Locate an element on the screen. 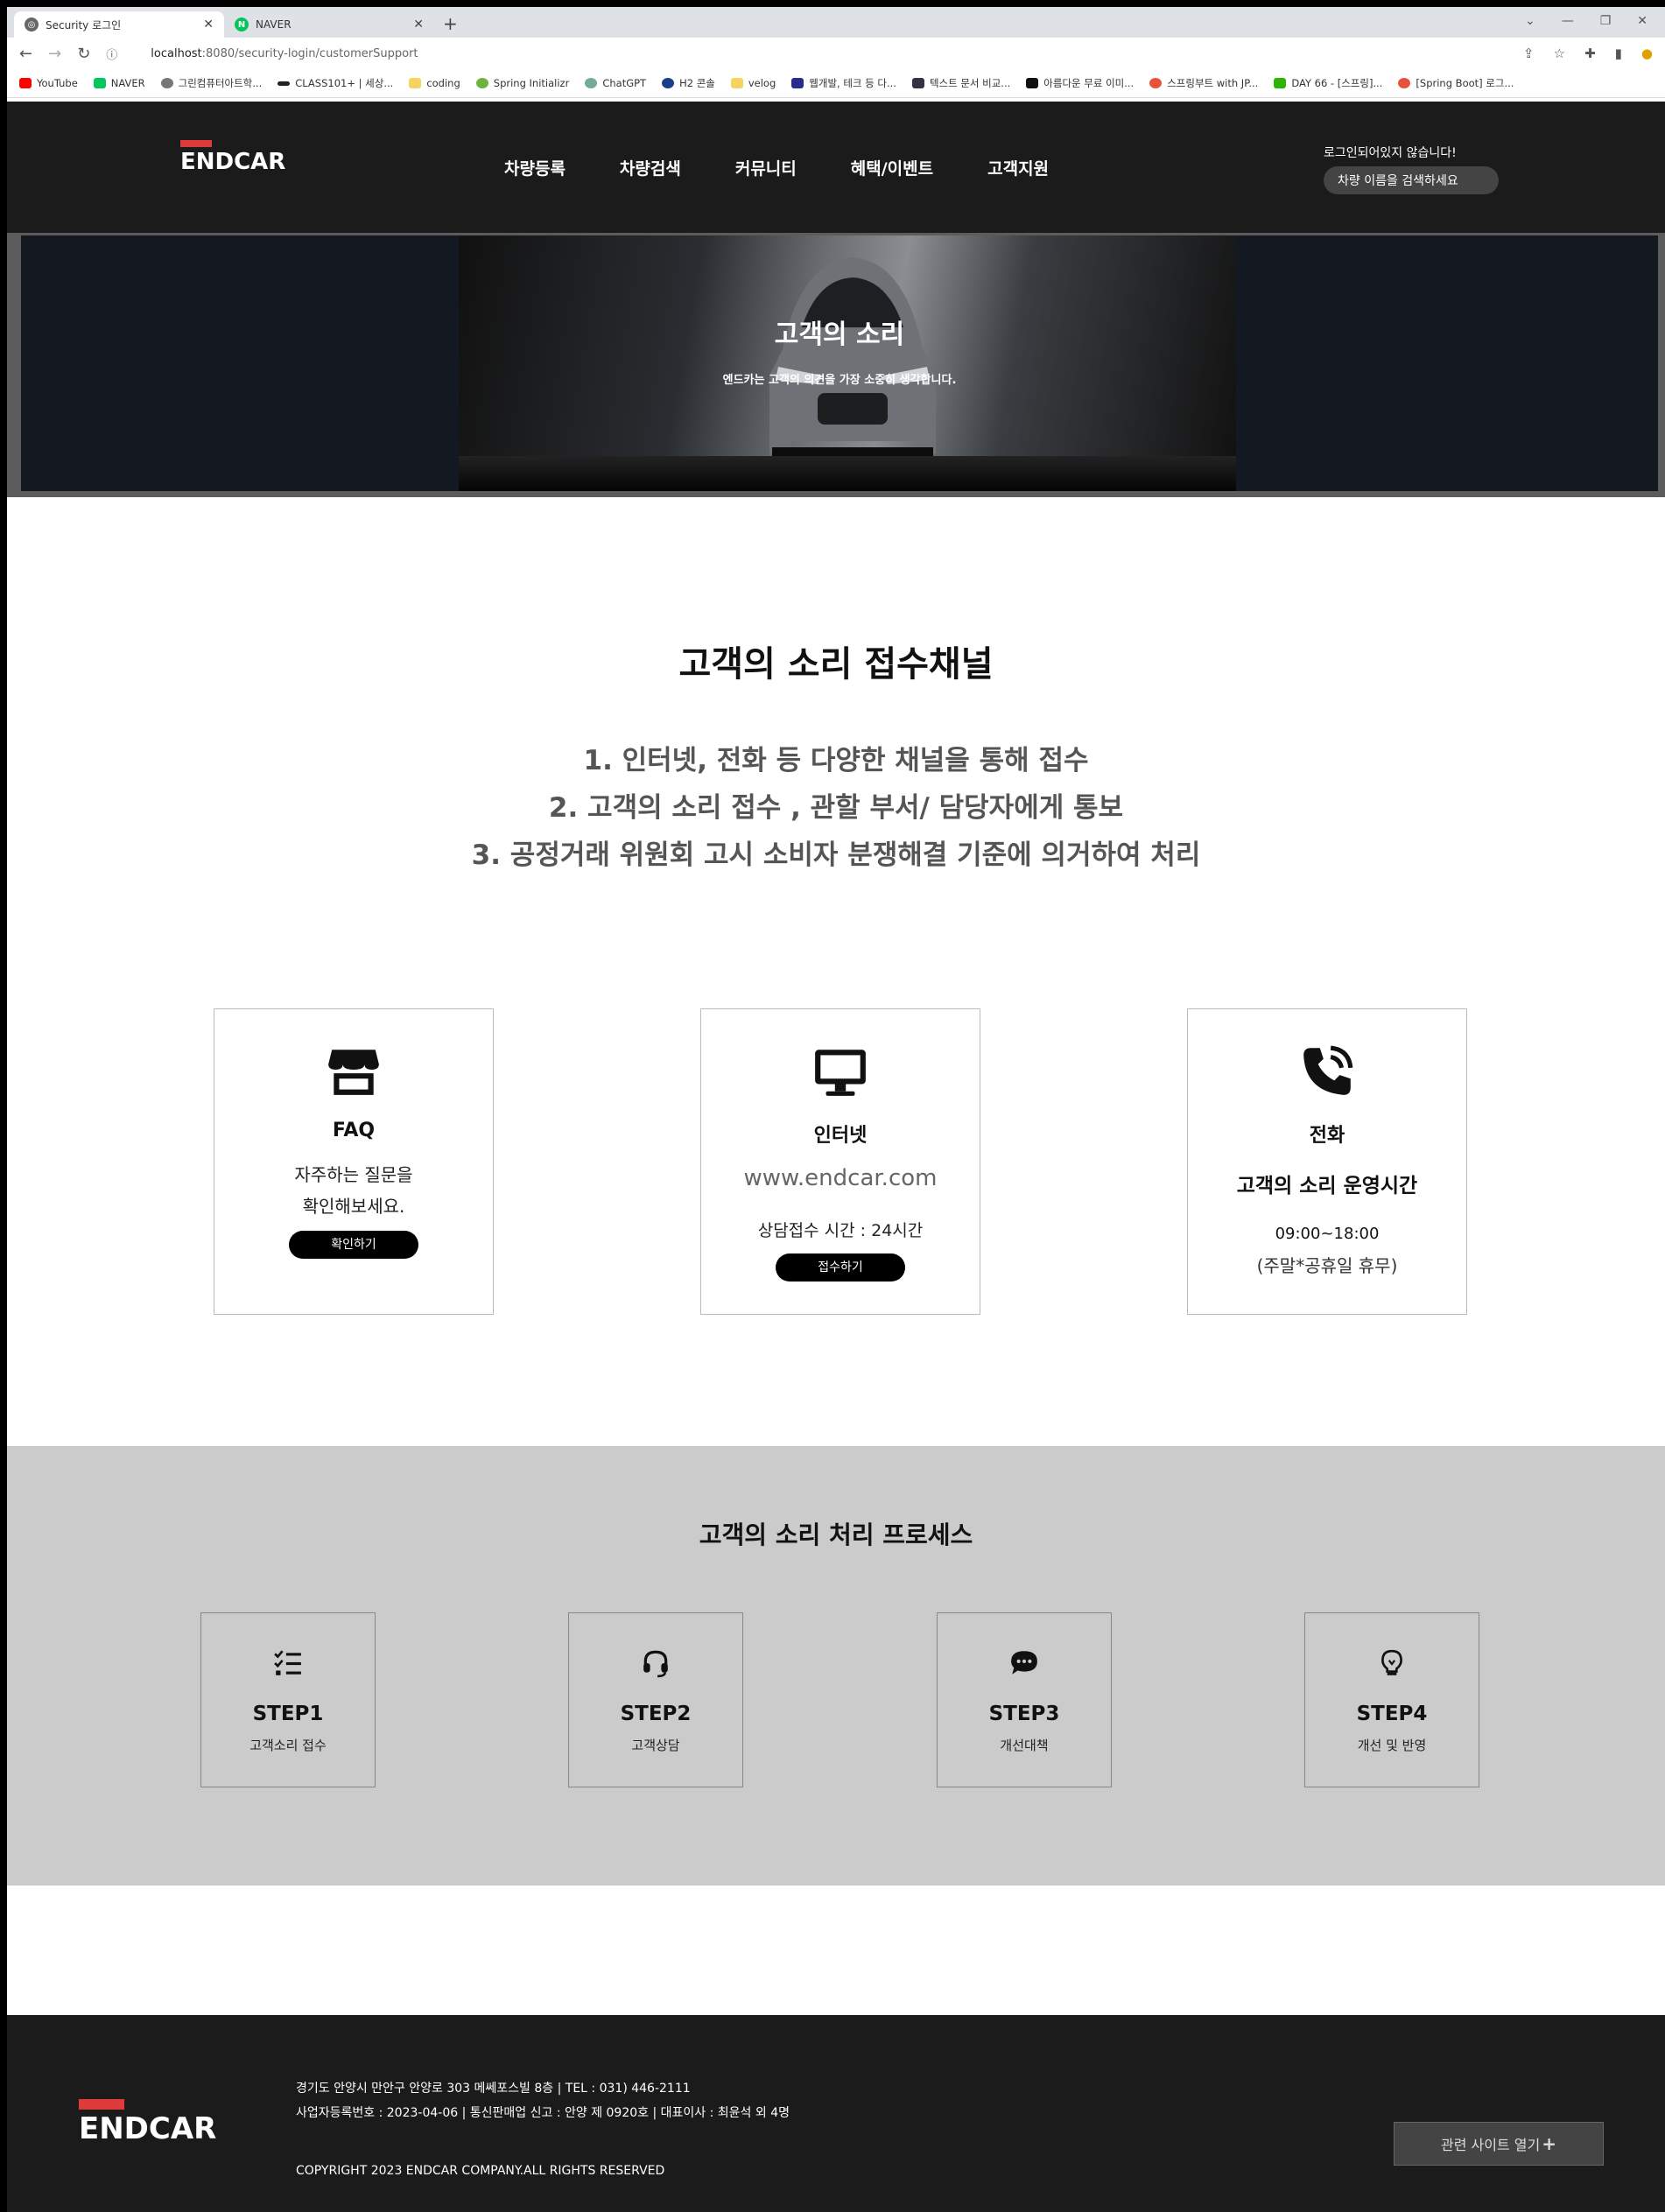  bookmark-label: velog is located at coordinates (762, 83).